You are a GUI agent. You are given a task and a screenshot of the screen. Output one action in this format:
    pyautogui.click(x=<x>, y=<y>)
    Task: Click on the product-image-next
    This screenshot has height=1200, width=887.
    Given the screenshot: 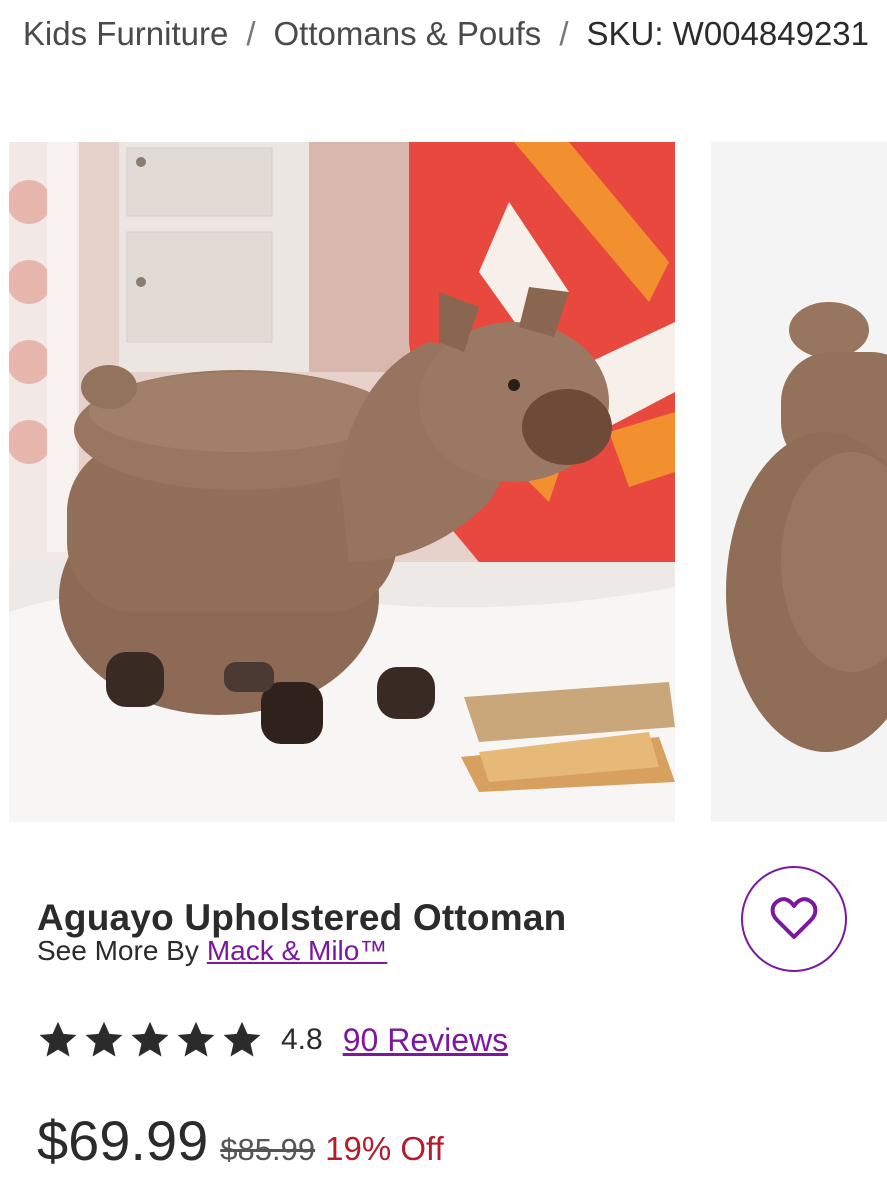 What is the action you would take?
    pyautogui.click(x=799, y=482)
    